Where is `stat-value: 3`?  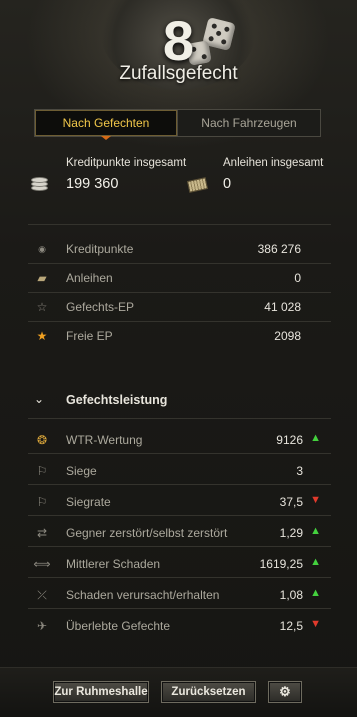
stat-value: 3 is located at coordinates (299, 471).